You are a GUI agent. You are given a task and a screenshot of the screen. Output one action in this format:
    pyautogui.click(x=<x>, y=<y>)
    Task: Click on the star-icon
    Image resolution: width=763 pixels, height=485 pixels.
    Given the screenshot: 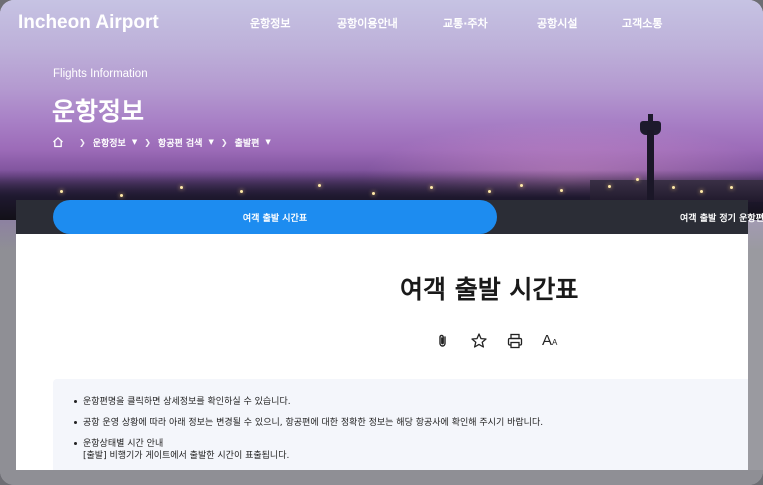 What is the action you would take?
    pyautogui.click(x=479, y=341)
    